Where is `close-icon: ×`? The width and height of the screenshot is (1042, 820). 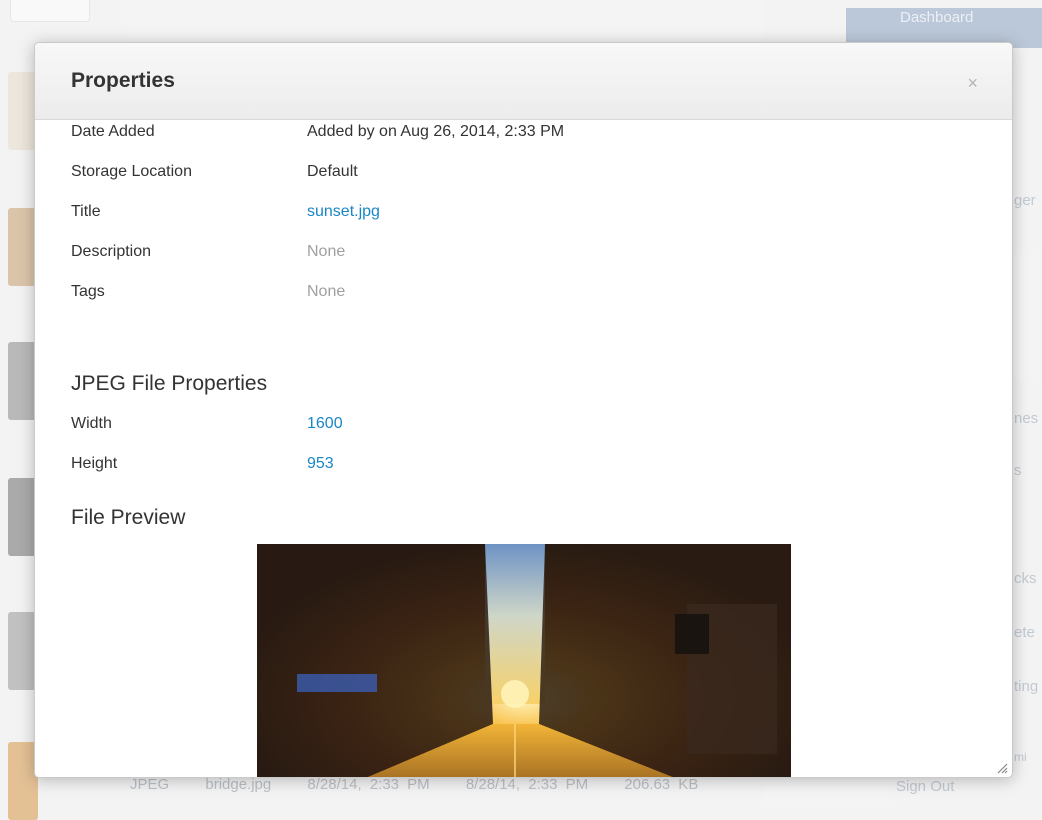 close-icon: × is located at coordinates (972, 83).